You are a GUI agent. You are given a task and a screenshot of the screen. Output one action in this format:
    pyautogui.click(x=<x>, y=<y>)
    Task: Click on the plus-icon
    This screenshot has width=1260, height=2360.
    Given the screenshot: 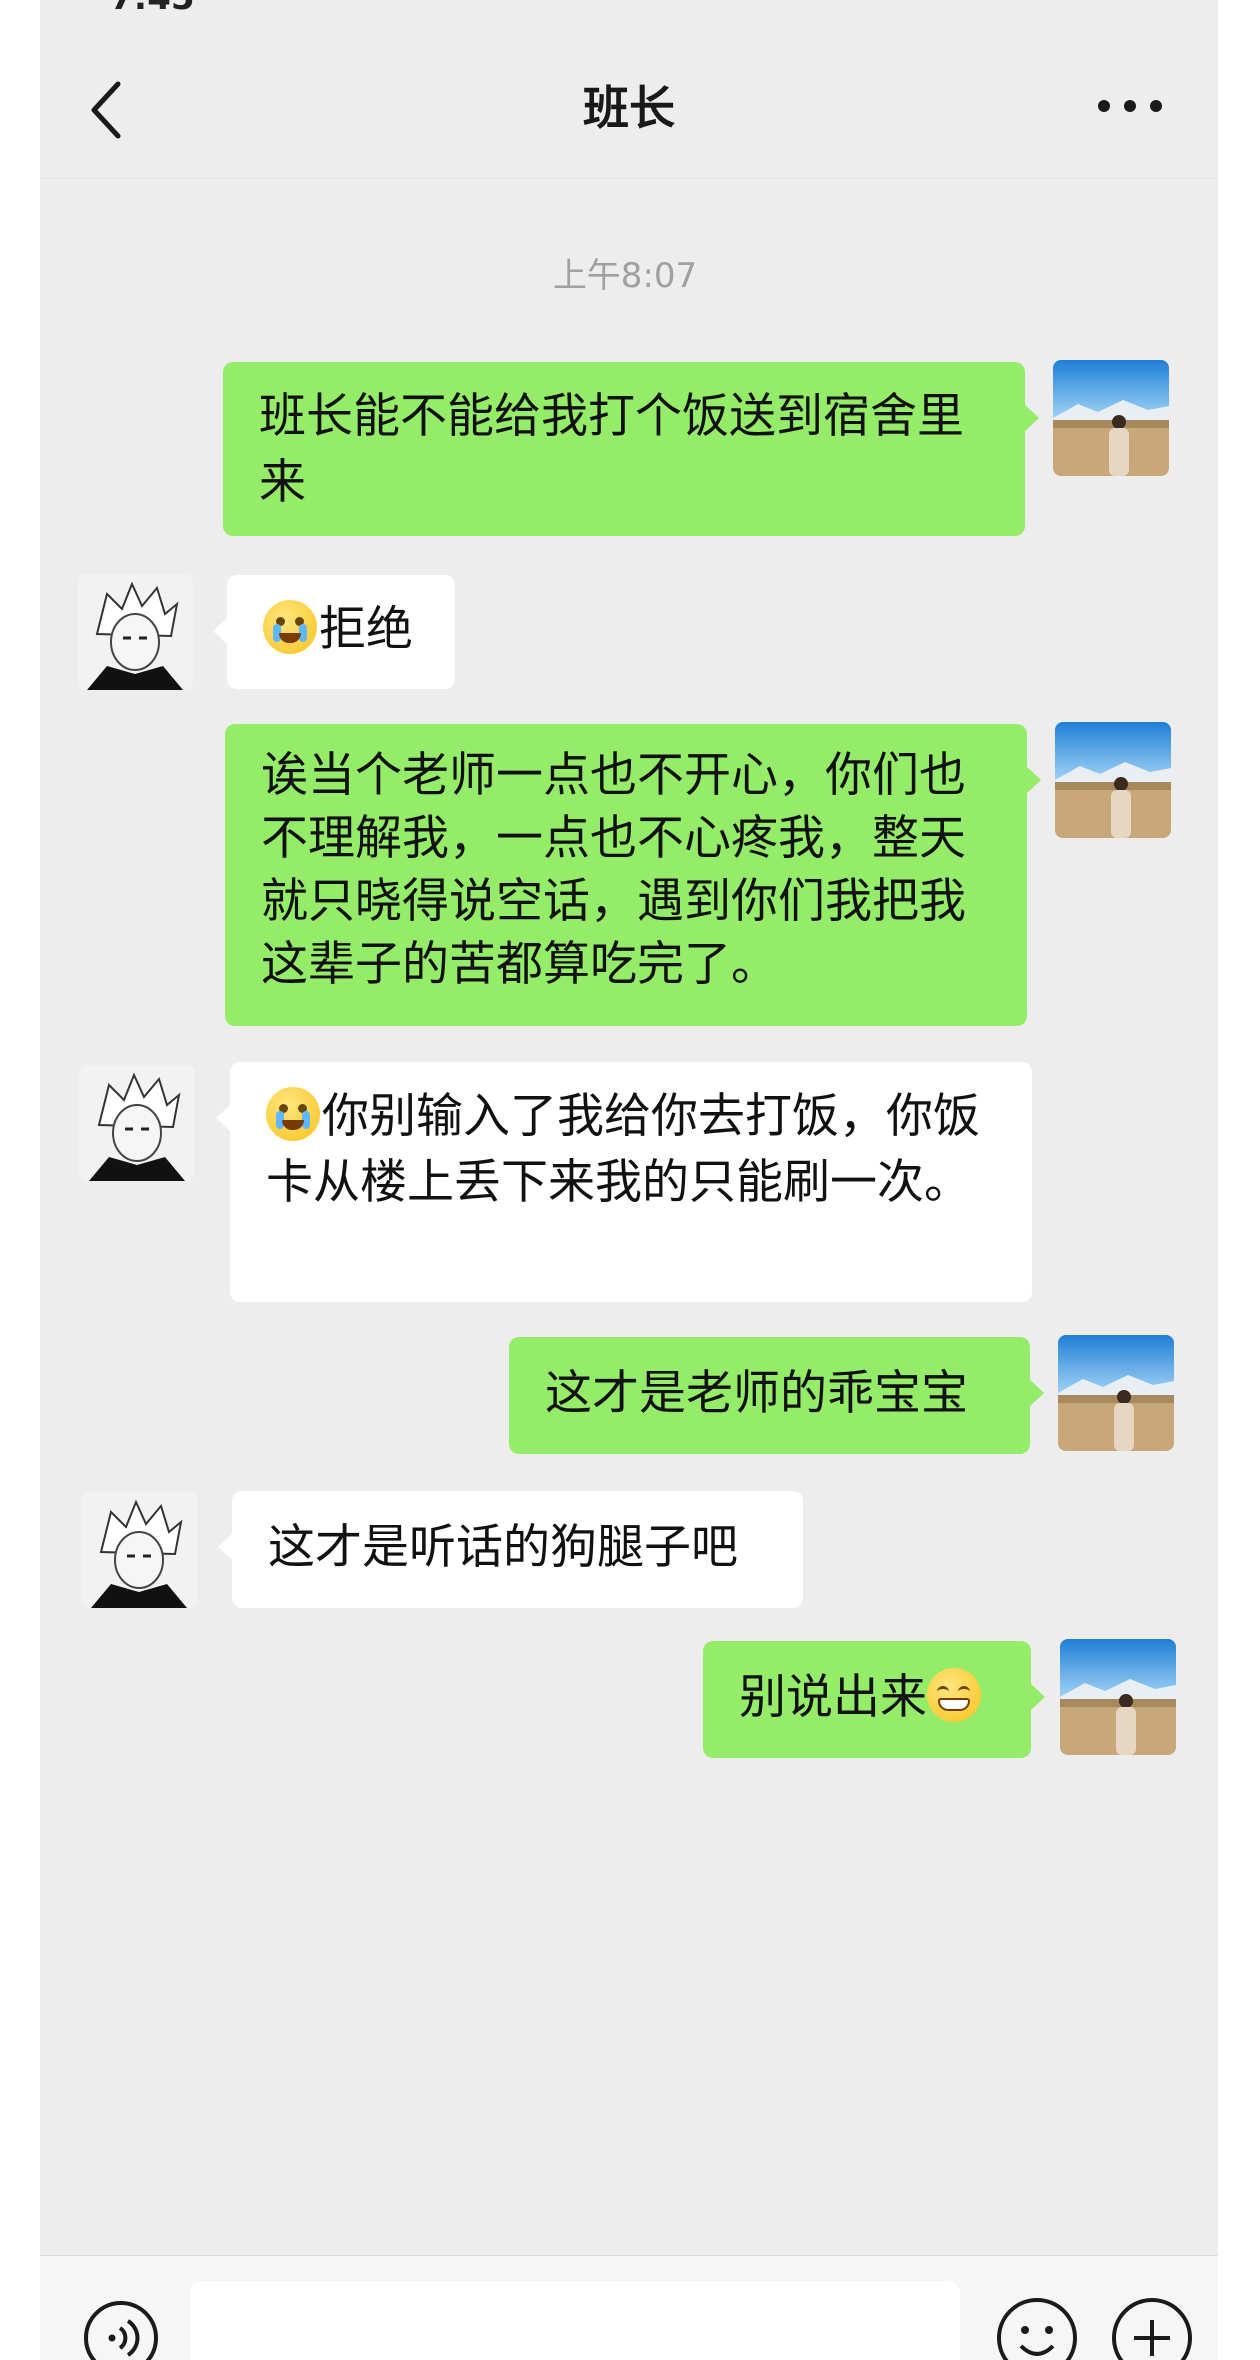 What is the action you would take?
    pyautogui.click(x=1152, y=2329)
    